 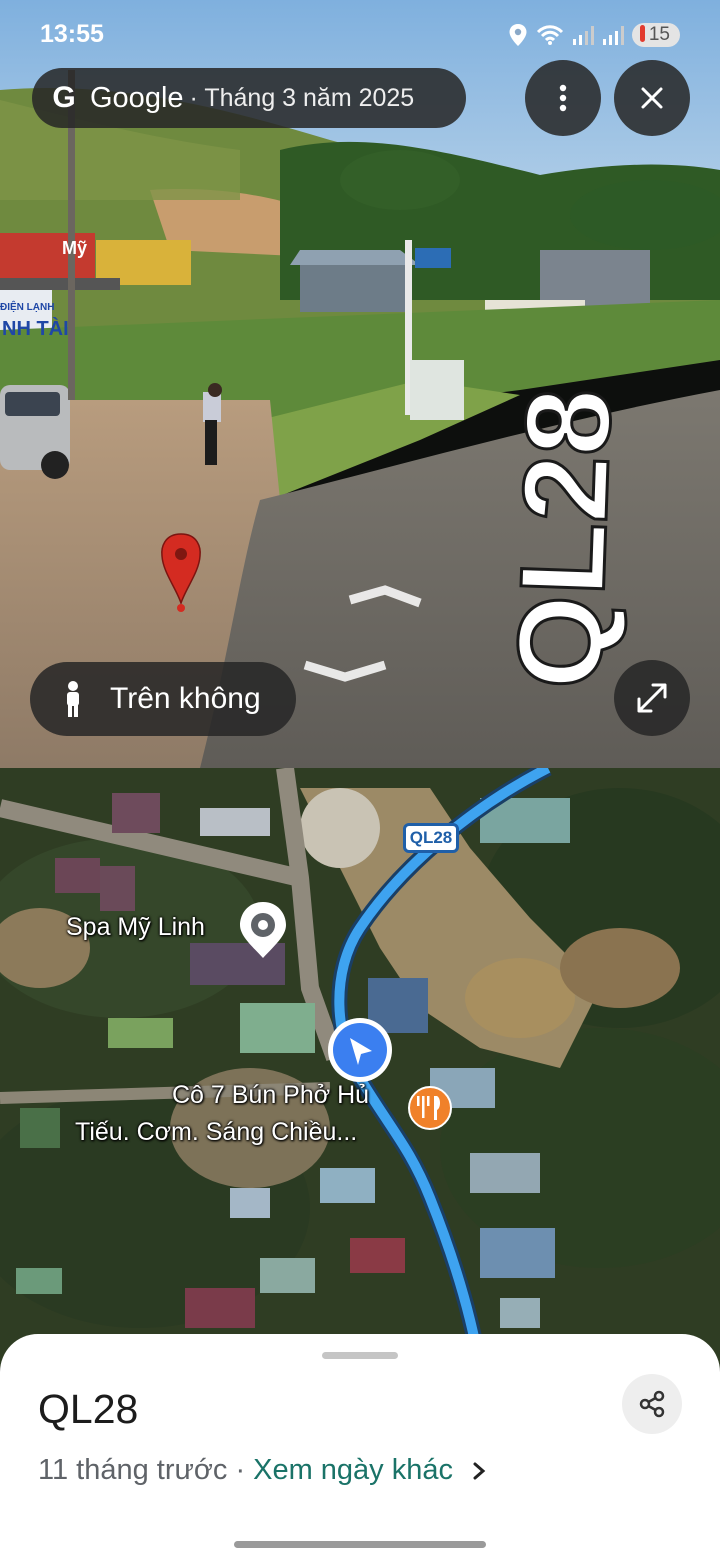 What do you see at coordinates (642, 33) in the screenshot?
I see `battery-level-icon` at bounding box center [642, 33].